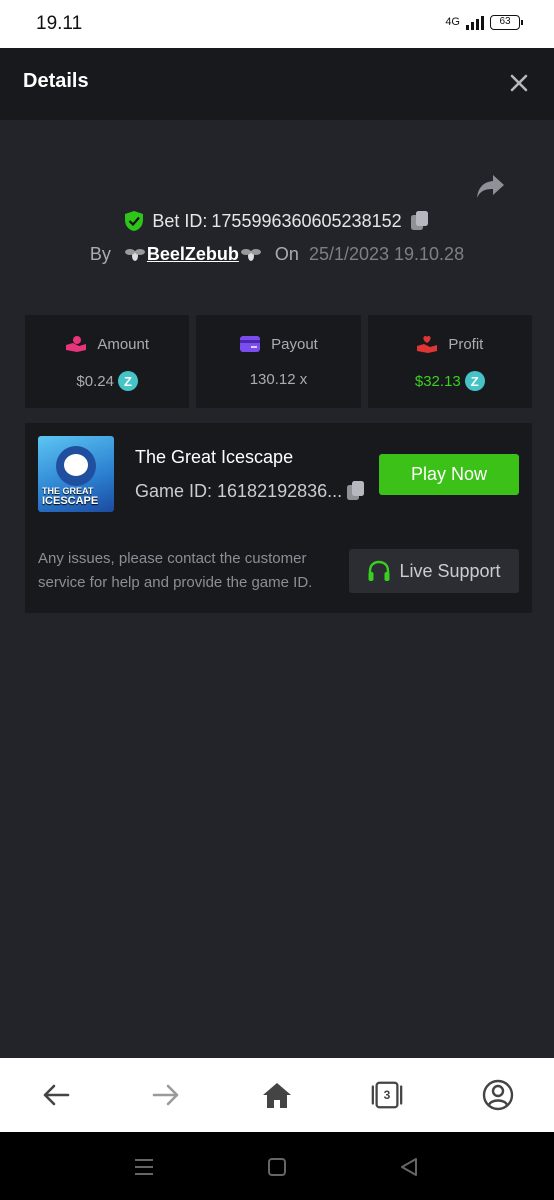  What do you see at coordinates (294, 344) in the screenshot?
I see `stat-label: Payout` at bounding box center [294, 344].